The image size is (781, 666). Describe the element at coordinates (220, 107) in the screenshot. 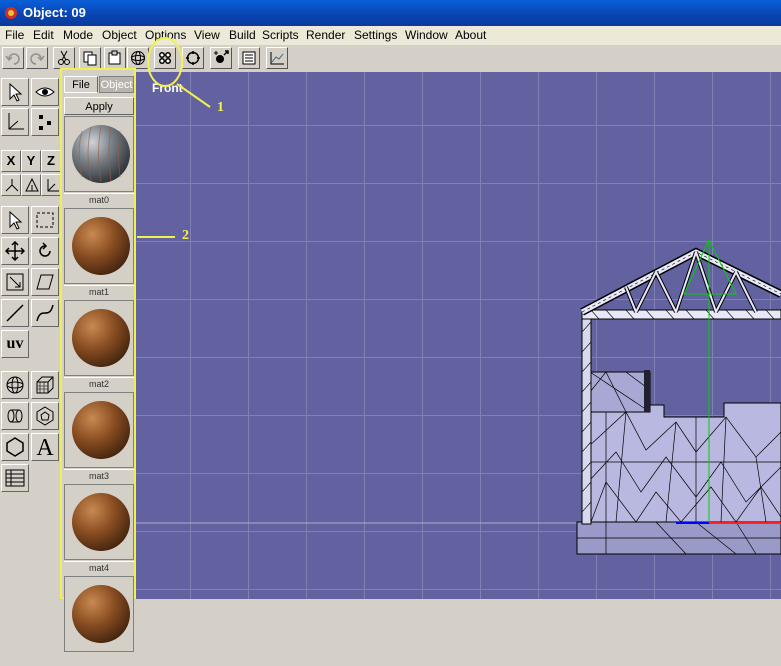

I see `callout-1: 1` at that location.